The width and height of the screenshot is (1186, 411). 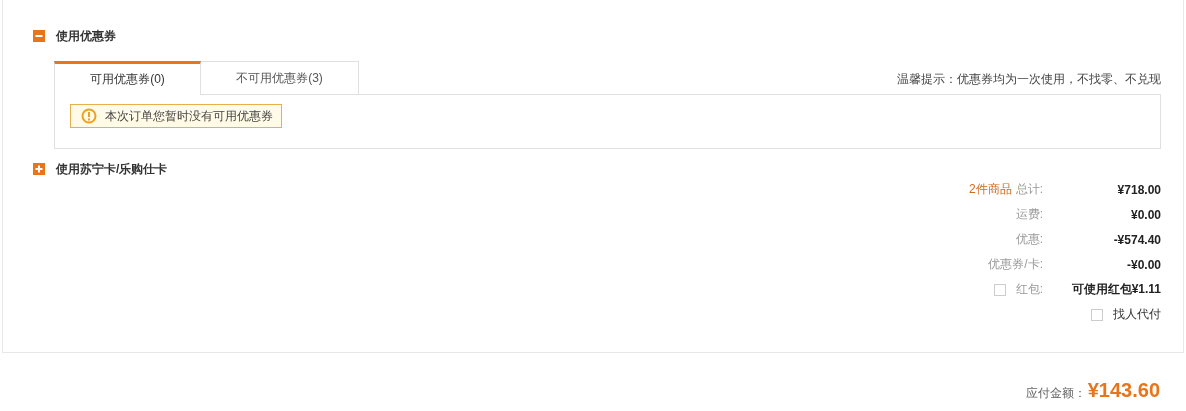 What do you see at coordinates (89, 116) in the screenshot?
I see `warning-icon` at bounding box center [89, 116].